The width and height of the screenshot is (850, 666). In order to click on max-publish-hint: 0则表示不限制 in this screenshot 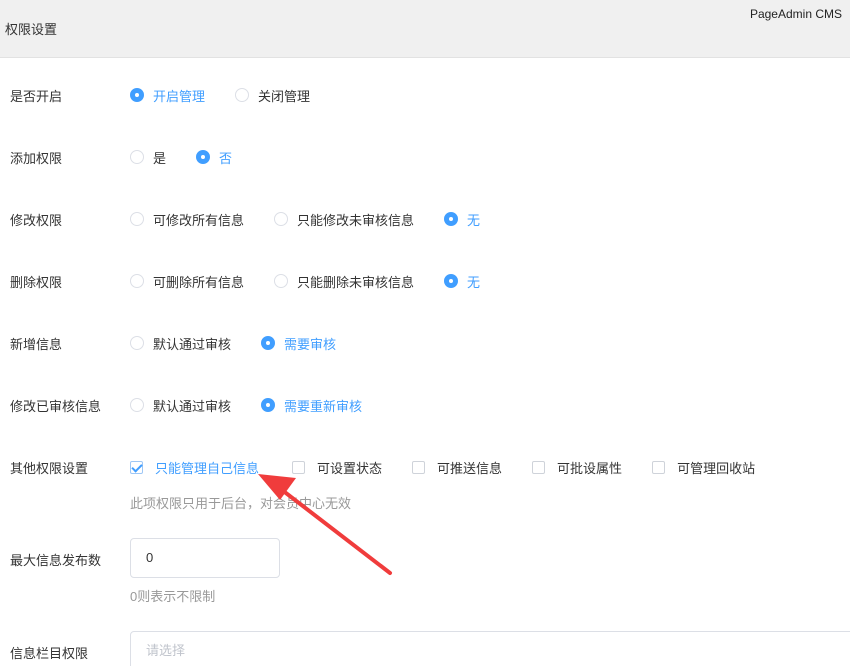, I will do `click(173, 596)`.